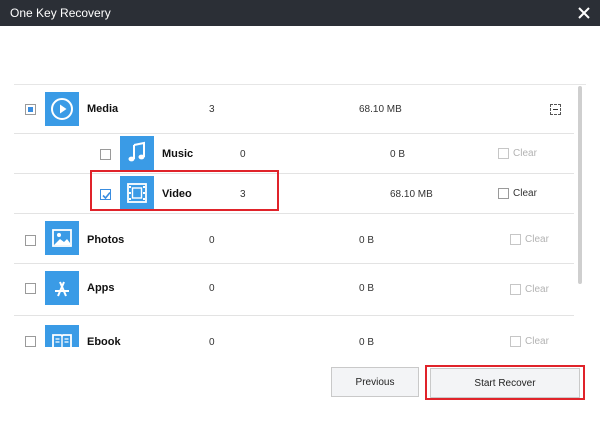 This screenshot has height=435, width=600. I want to click on photos-icon-tile, so click(62, 238).